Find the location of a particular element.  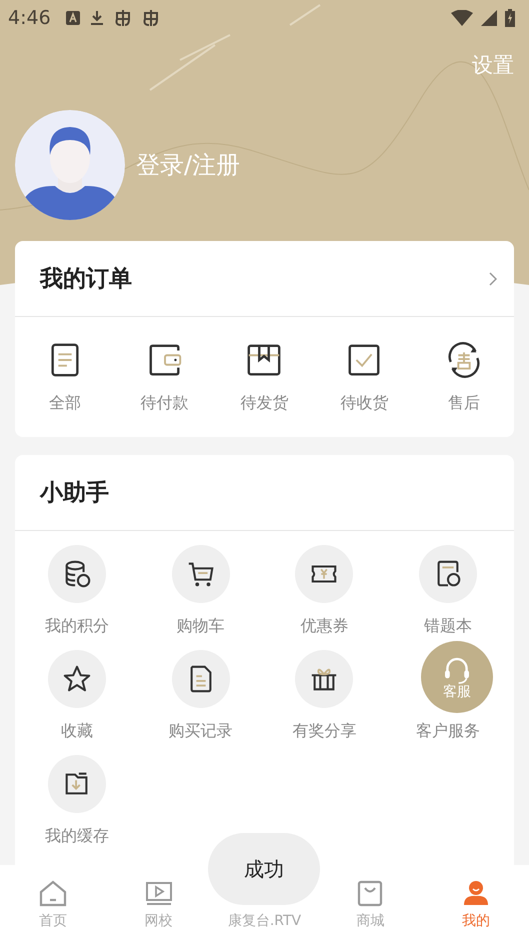

signal-icon is located at coordinates (489, 18).